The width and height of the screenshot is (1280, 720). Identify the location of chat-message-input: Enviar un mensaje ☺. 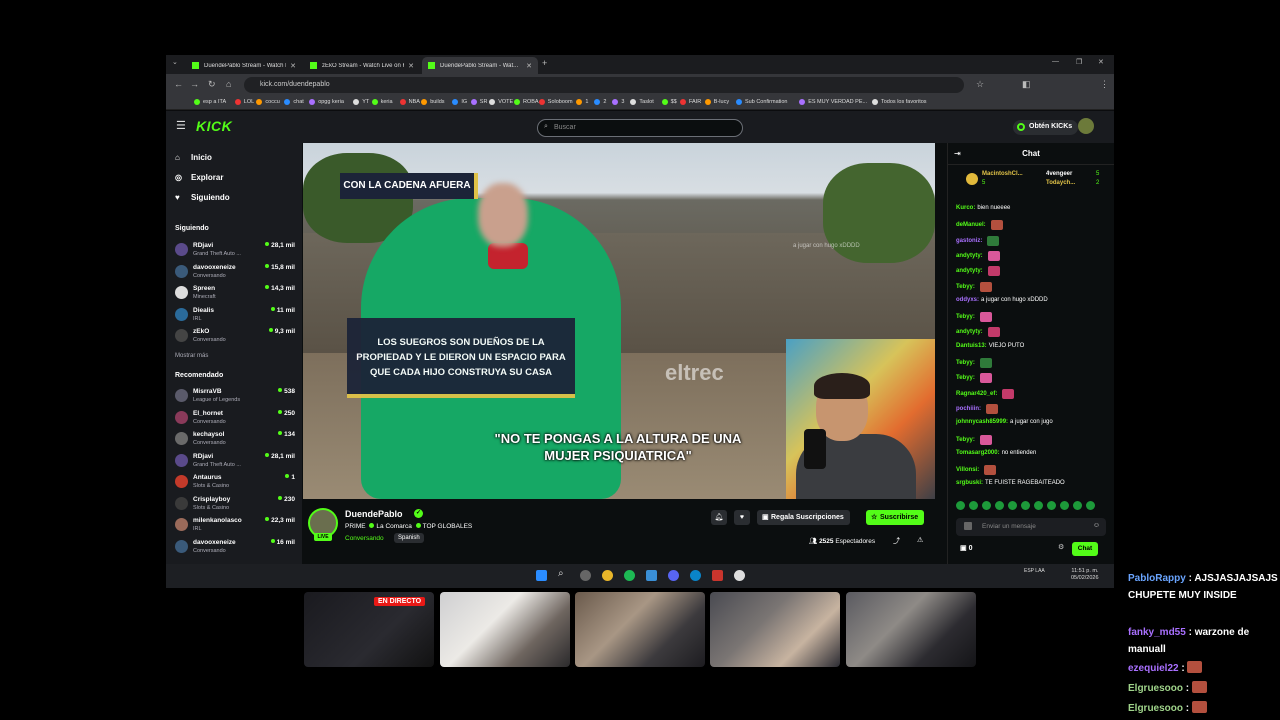
(1031, 527).